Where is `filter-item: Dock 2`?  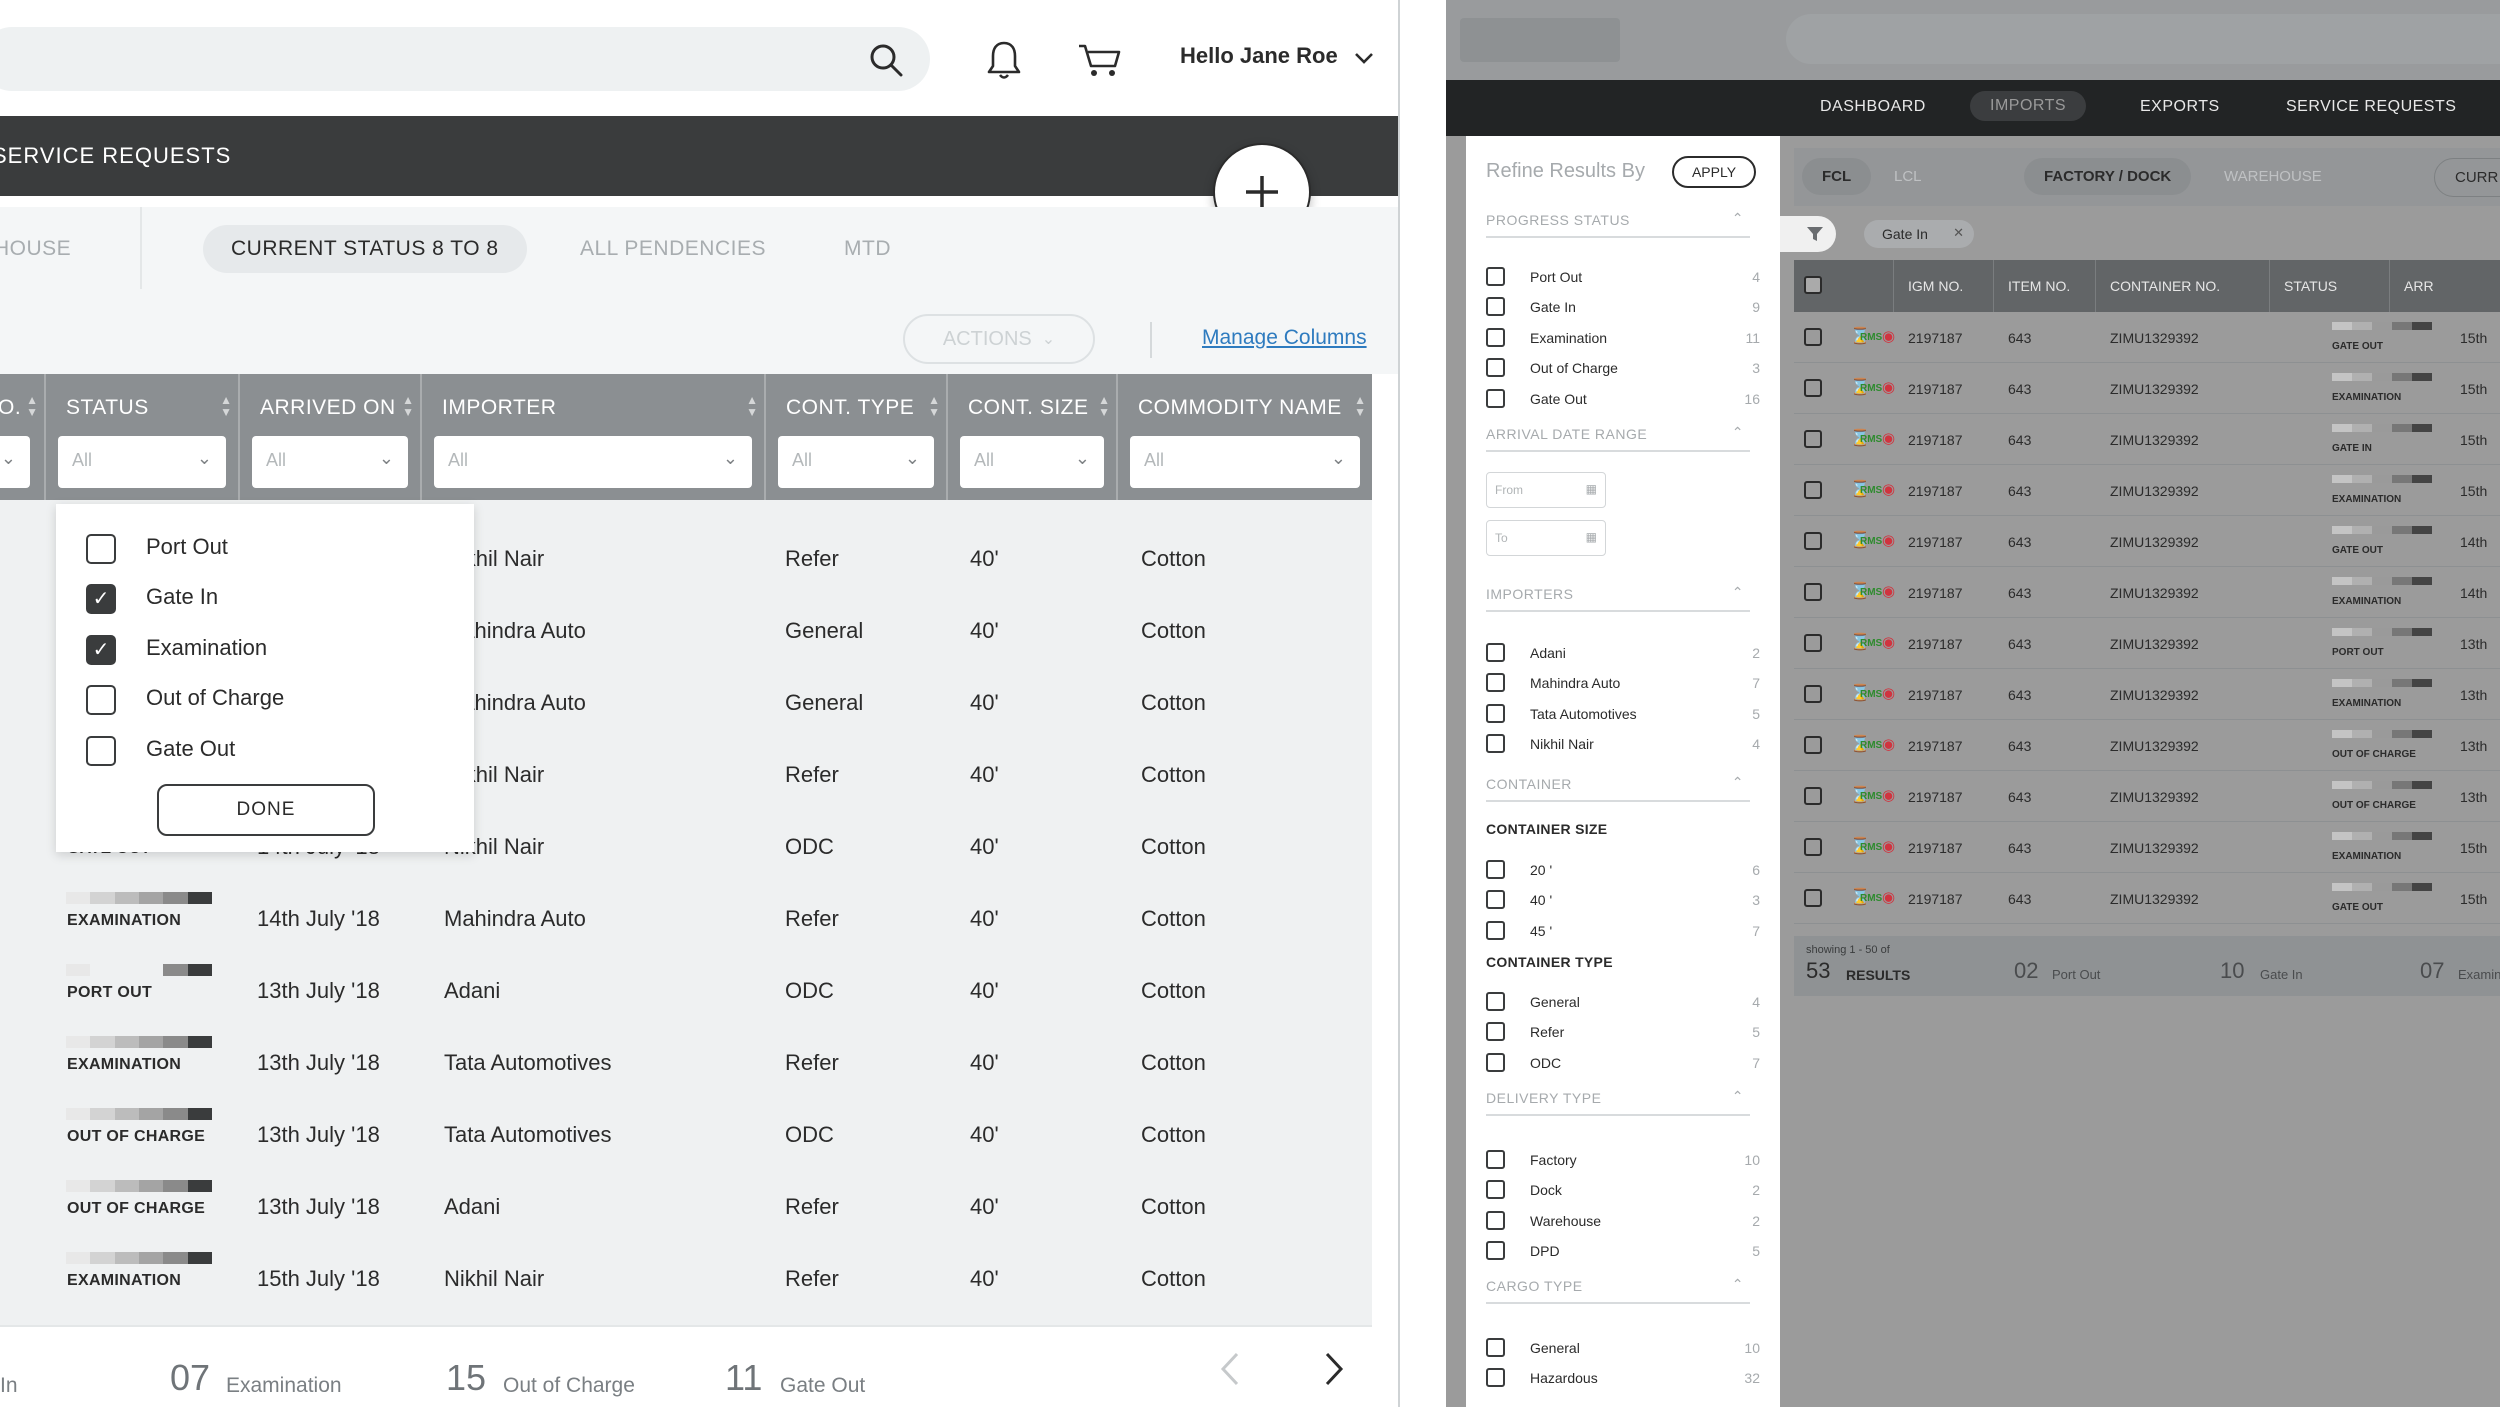
filter-item: Dock 2 is located at coordinates (1623, 1190).